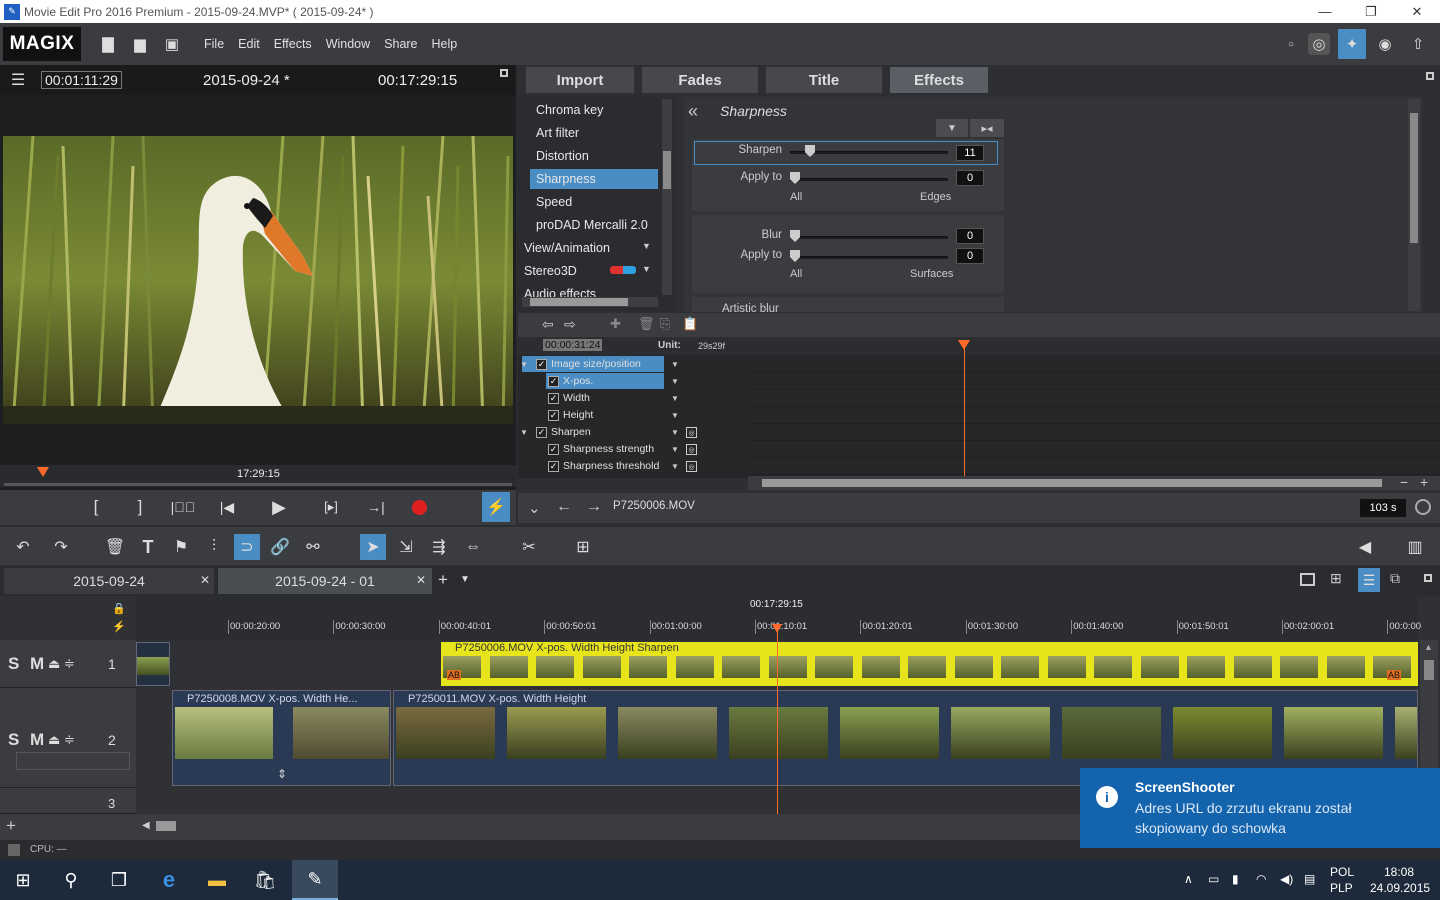  I want to click on view-storyboard-icon: ⊞, so click(1336, 578).